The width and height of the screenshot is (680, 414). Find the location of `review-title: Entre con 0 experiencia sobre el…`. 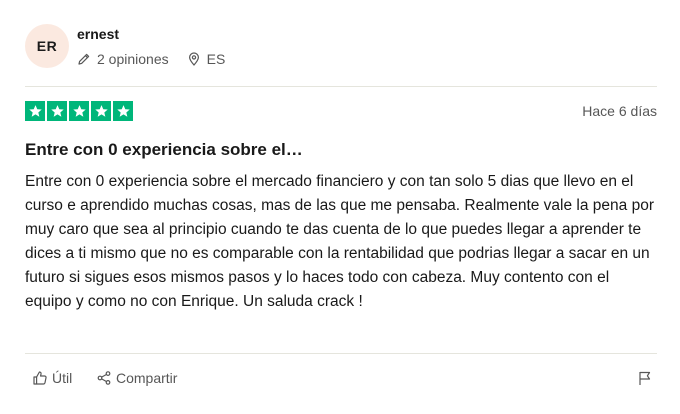

review-title: Entre con 0 experiencia sobre el… is located at coordinates (164, 150).